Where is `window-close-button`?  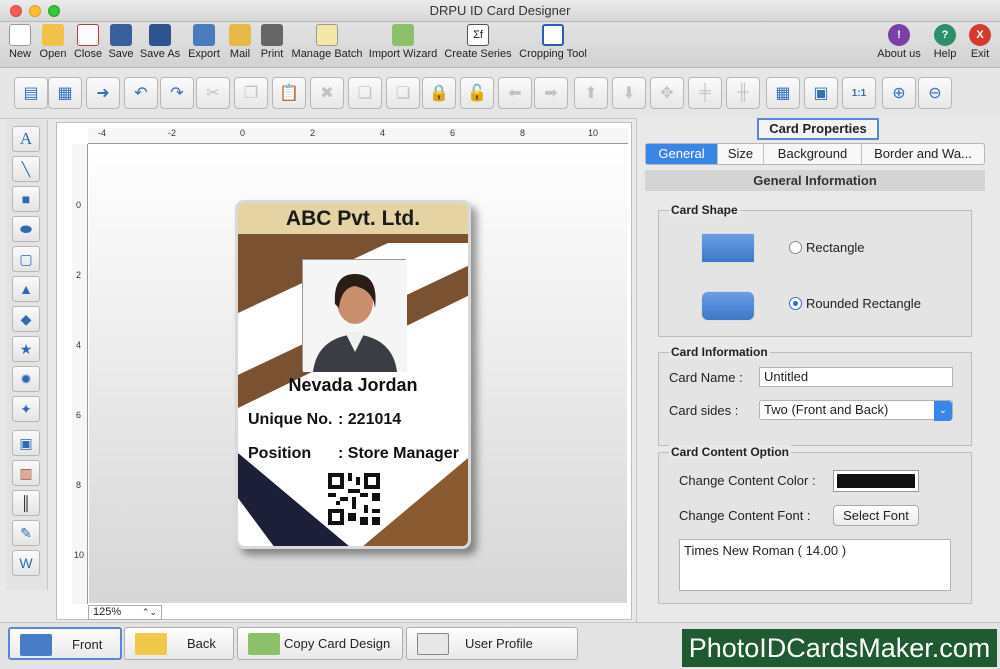 window-close-button is located at coordinates (16, 11).